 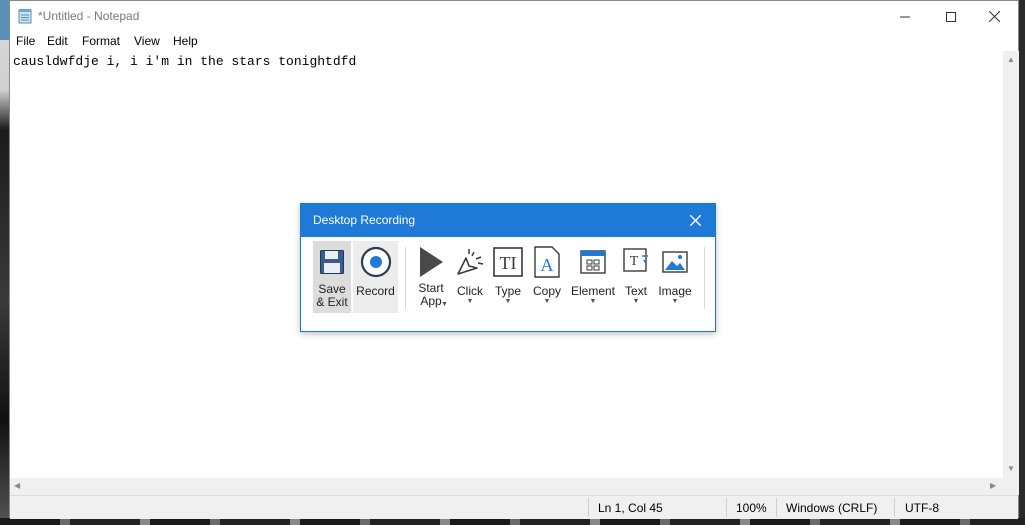 What do you see at coordinates (675, 262) in the screenshot?
I see `image-icon` at bounding box center [675, 262].